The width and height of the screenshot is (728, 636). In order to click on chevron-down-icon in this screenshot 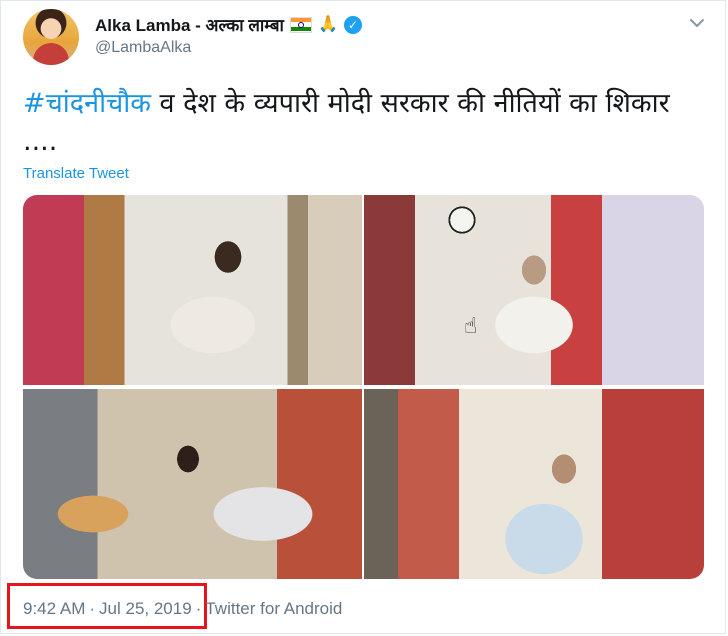, I will do `click(697, 23)`.